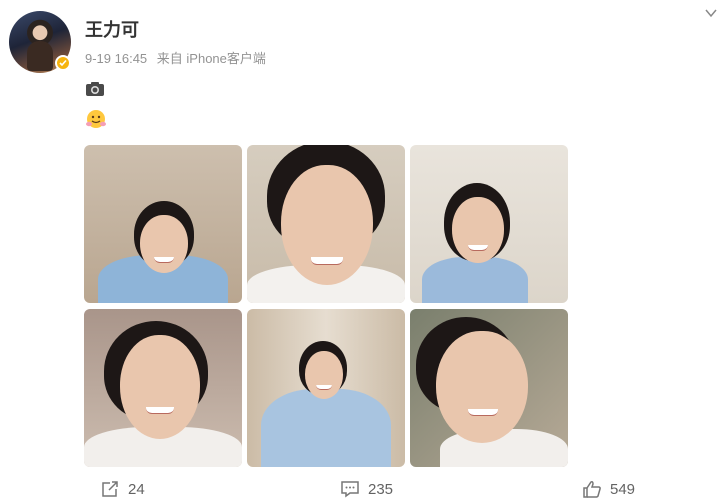 The image size is (719, 504). Describe the element at coordinates (110, 489) in the screenshot. I see `repost-icon` at that location.